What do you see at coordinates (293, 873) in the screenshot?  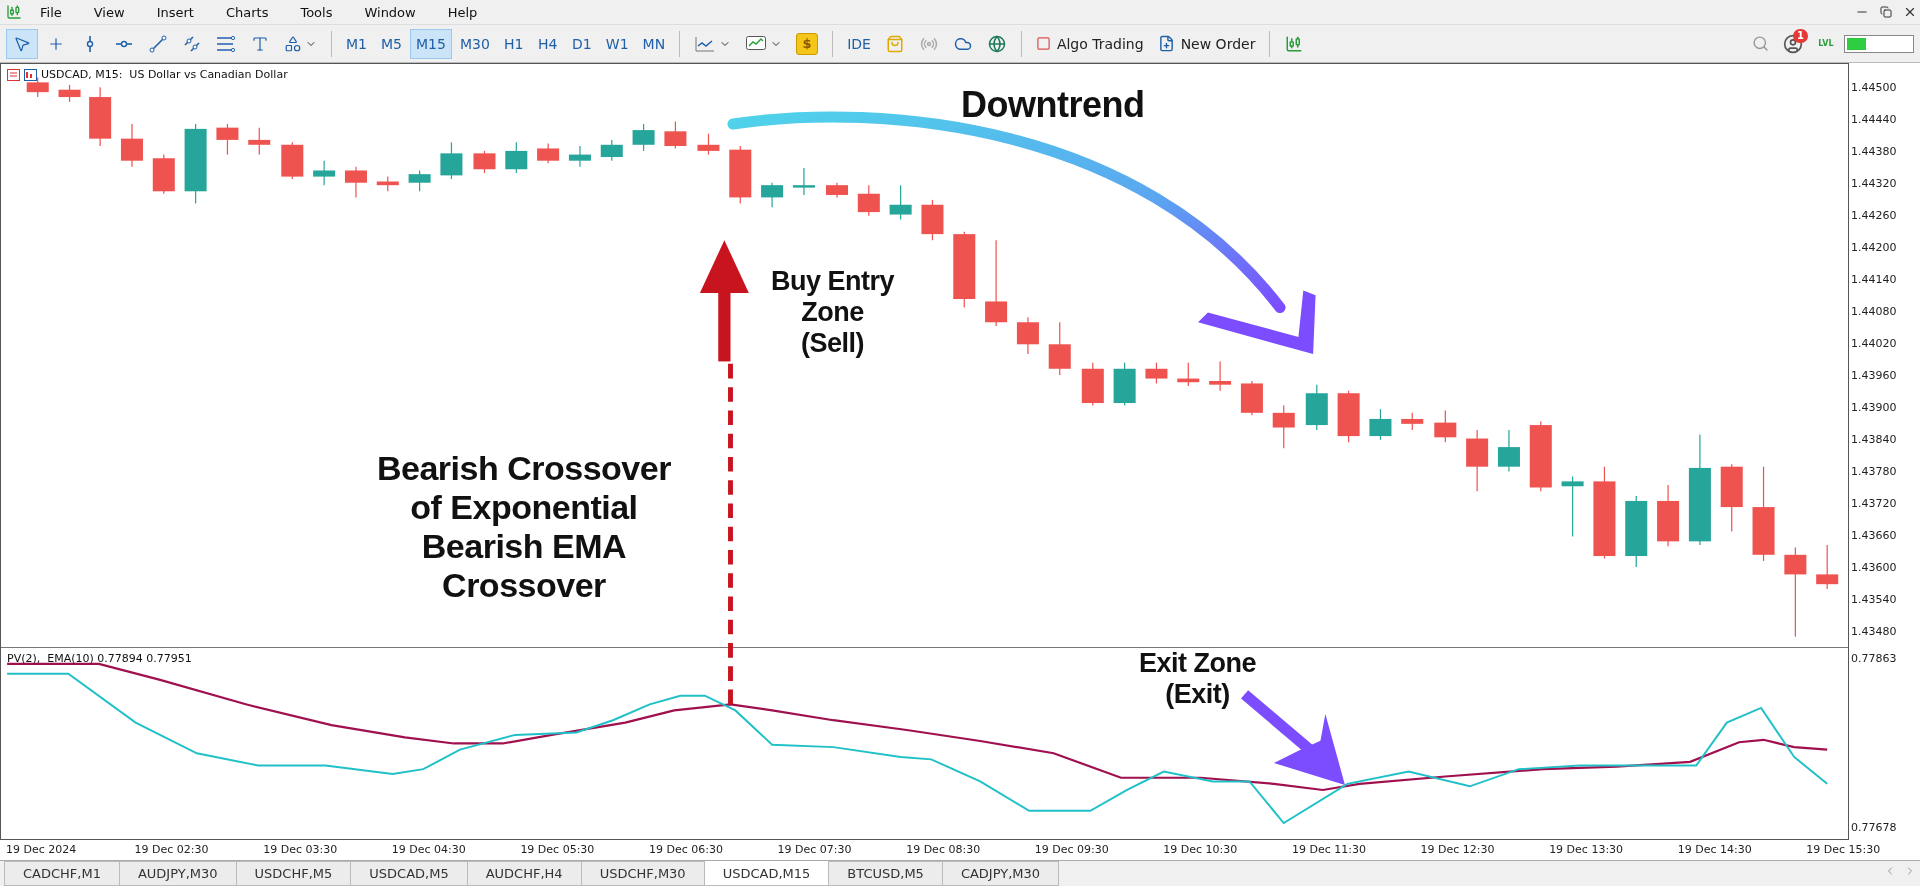 I see `chart-tab: USDCHF,M5` at bounding box center [293, 873].